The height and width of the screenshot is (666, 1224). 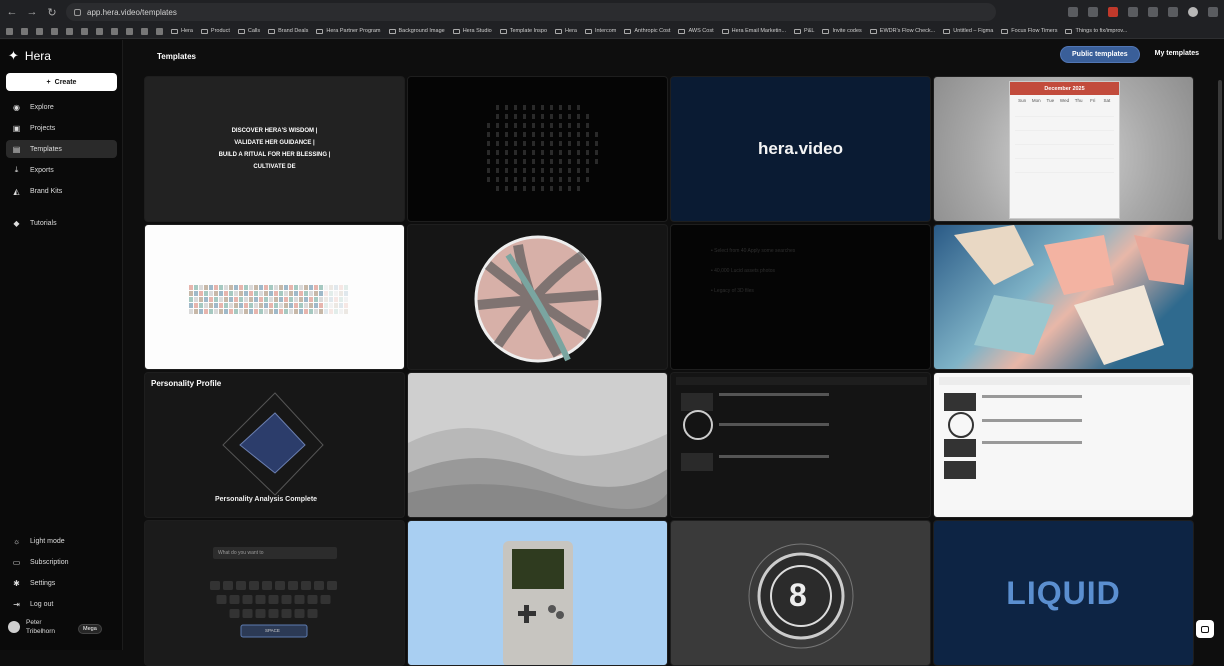 What do you see at coordinates (61, 128) in the screenshot?
I see `sidebar-item-projects: ▣ Projects` at bounding box center [61, 128].